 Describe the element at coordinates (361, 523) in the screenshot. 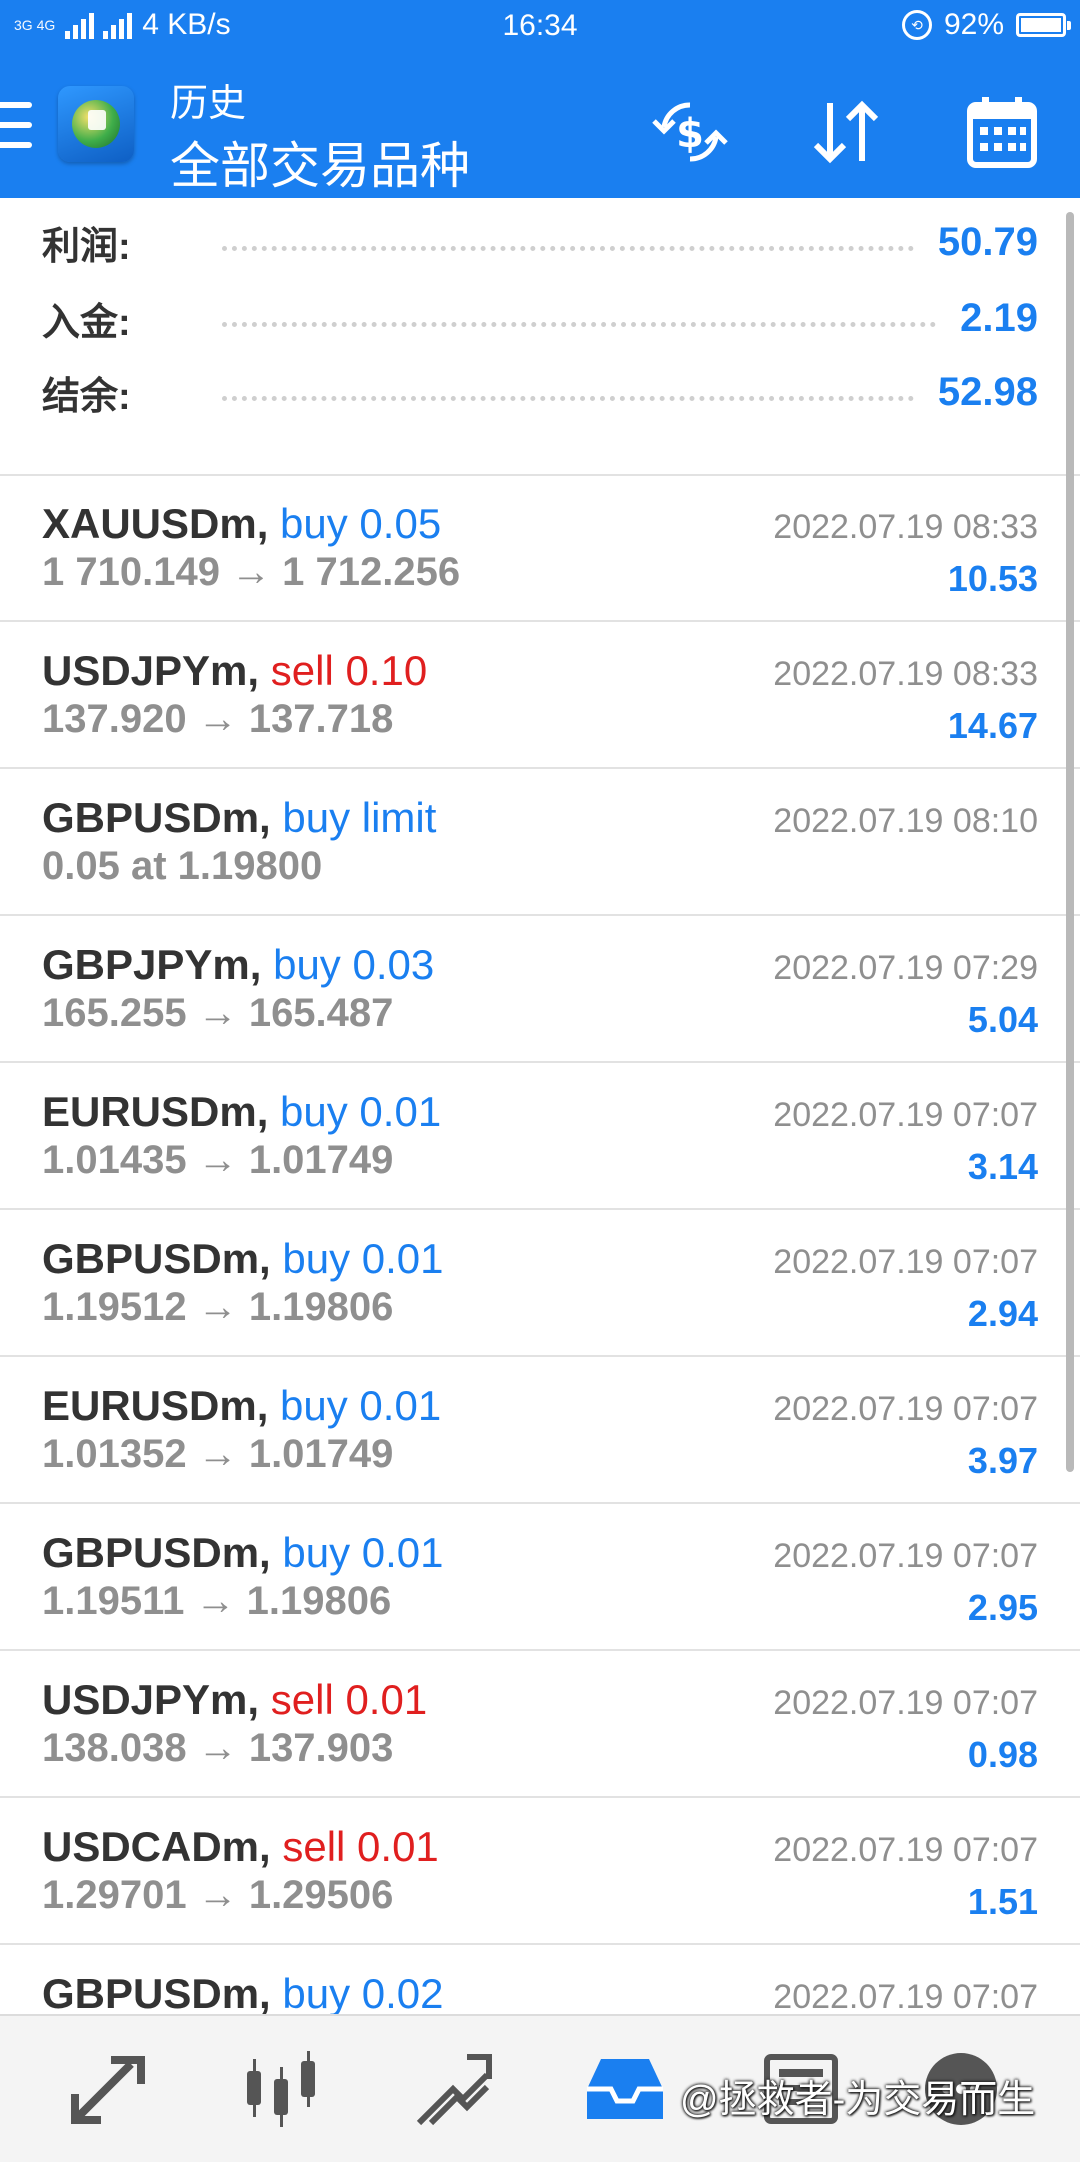

I see `deal-action: buy 0.05` at that location.